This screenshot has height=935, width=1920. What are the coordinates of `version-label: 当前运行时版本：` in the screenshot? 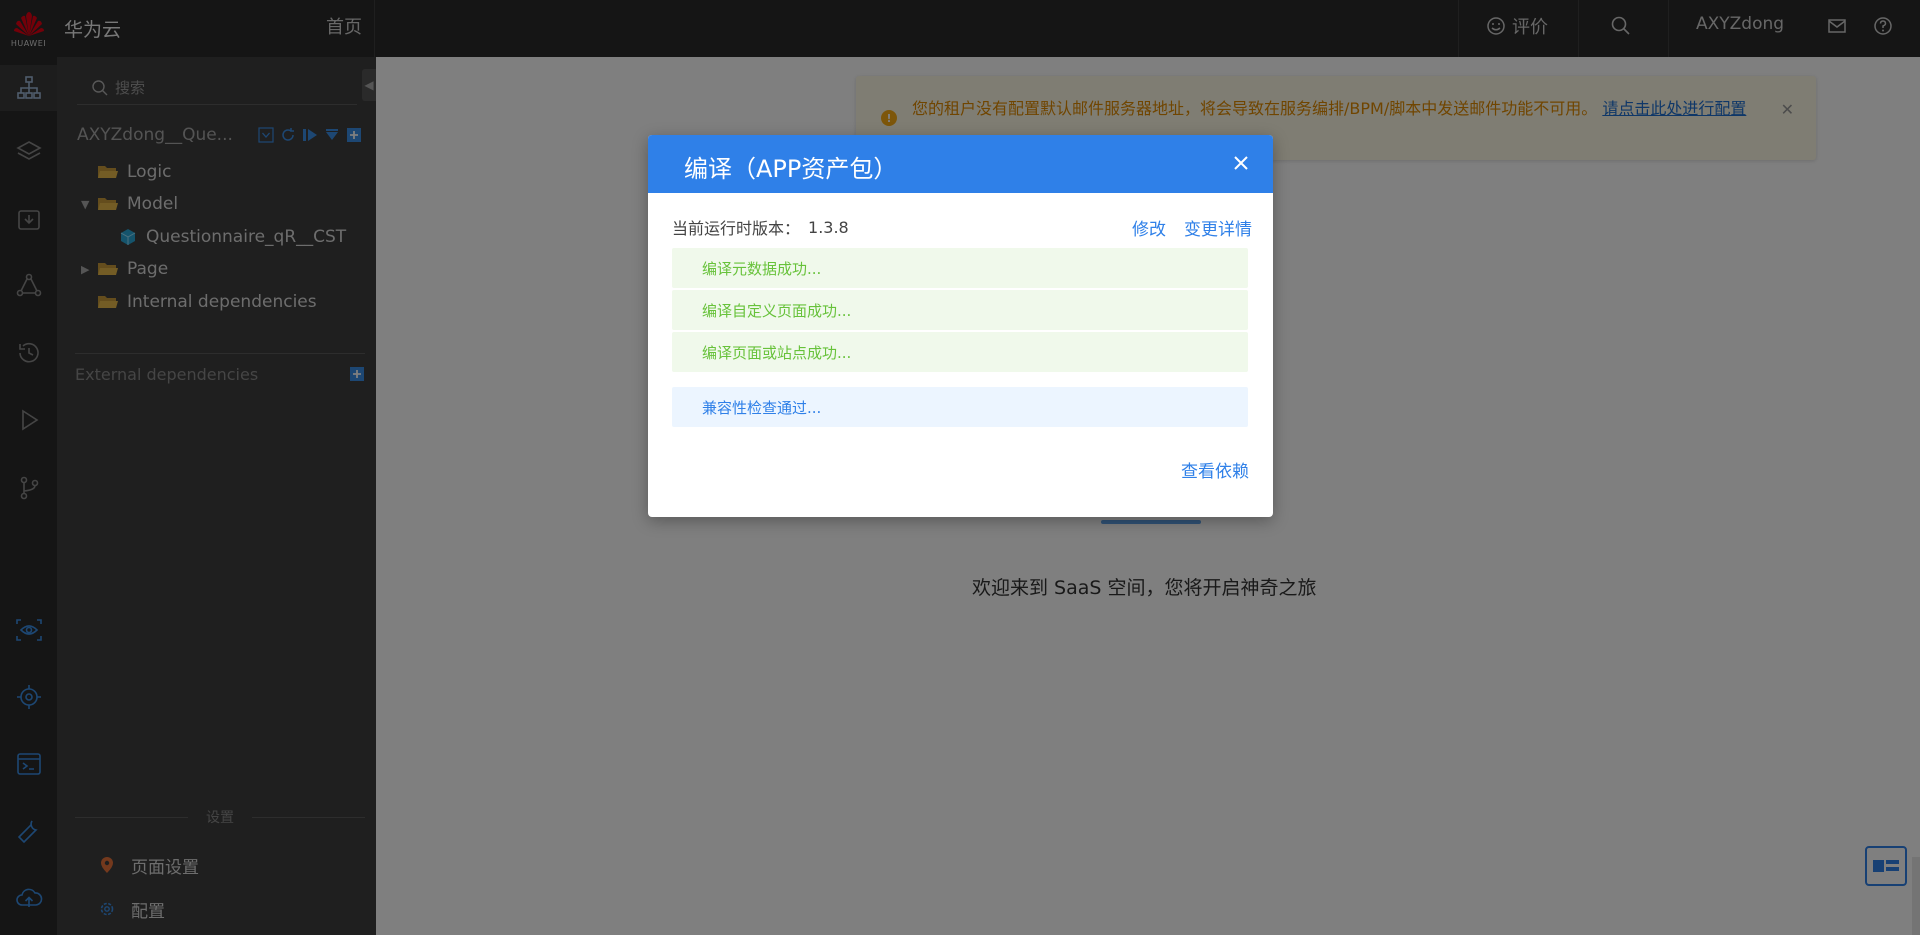 It's located at (736, 228).